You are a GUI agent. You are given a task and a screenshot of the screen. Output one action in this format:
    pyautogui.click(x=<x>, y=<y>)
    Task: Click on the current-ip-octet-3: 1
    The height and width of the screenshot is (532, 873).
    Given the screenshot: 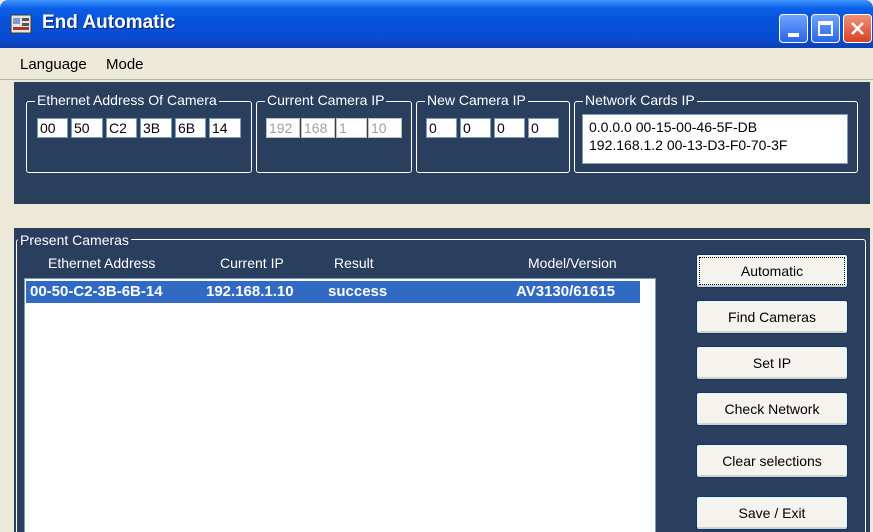 What is the action you would take?
    pyautogui.click(x=351, y=128)
    